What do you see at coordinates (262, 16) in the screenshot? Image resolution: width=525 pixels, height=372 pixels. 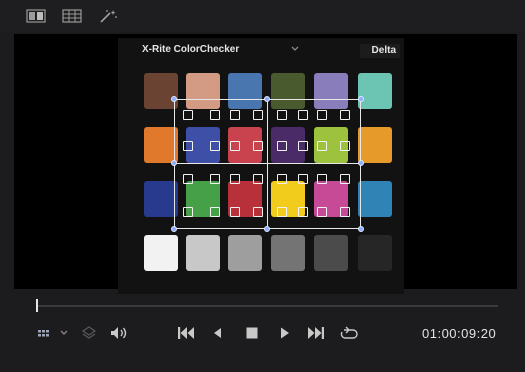 I see `viewer-toolbar` at bounding box center [262, 16].